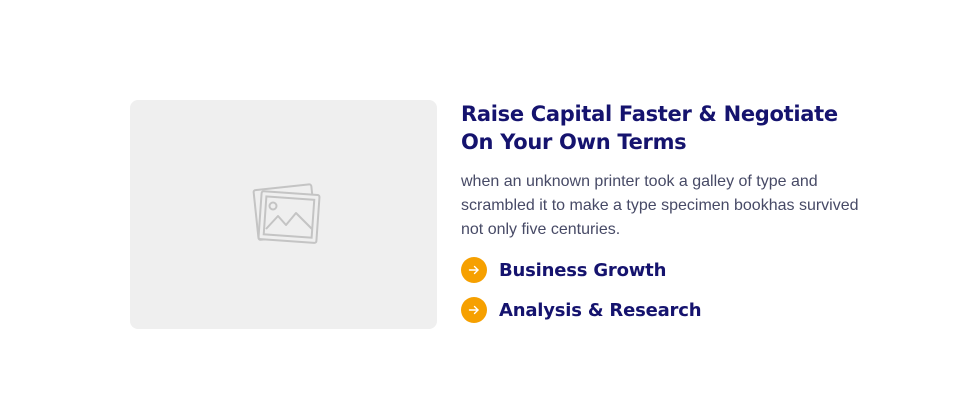  What do you see at coordinates (583, 270) in the screenshot?
I see `feature-label: Business Growth` at bounding box center [583, 270].